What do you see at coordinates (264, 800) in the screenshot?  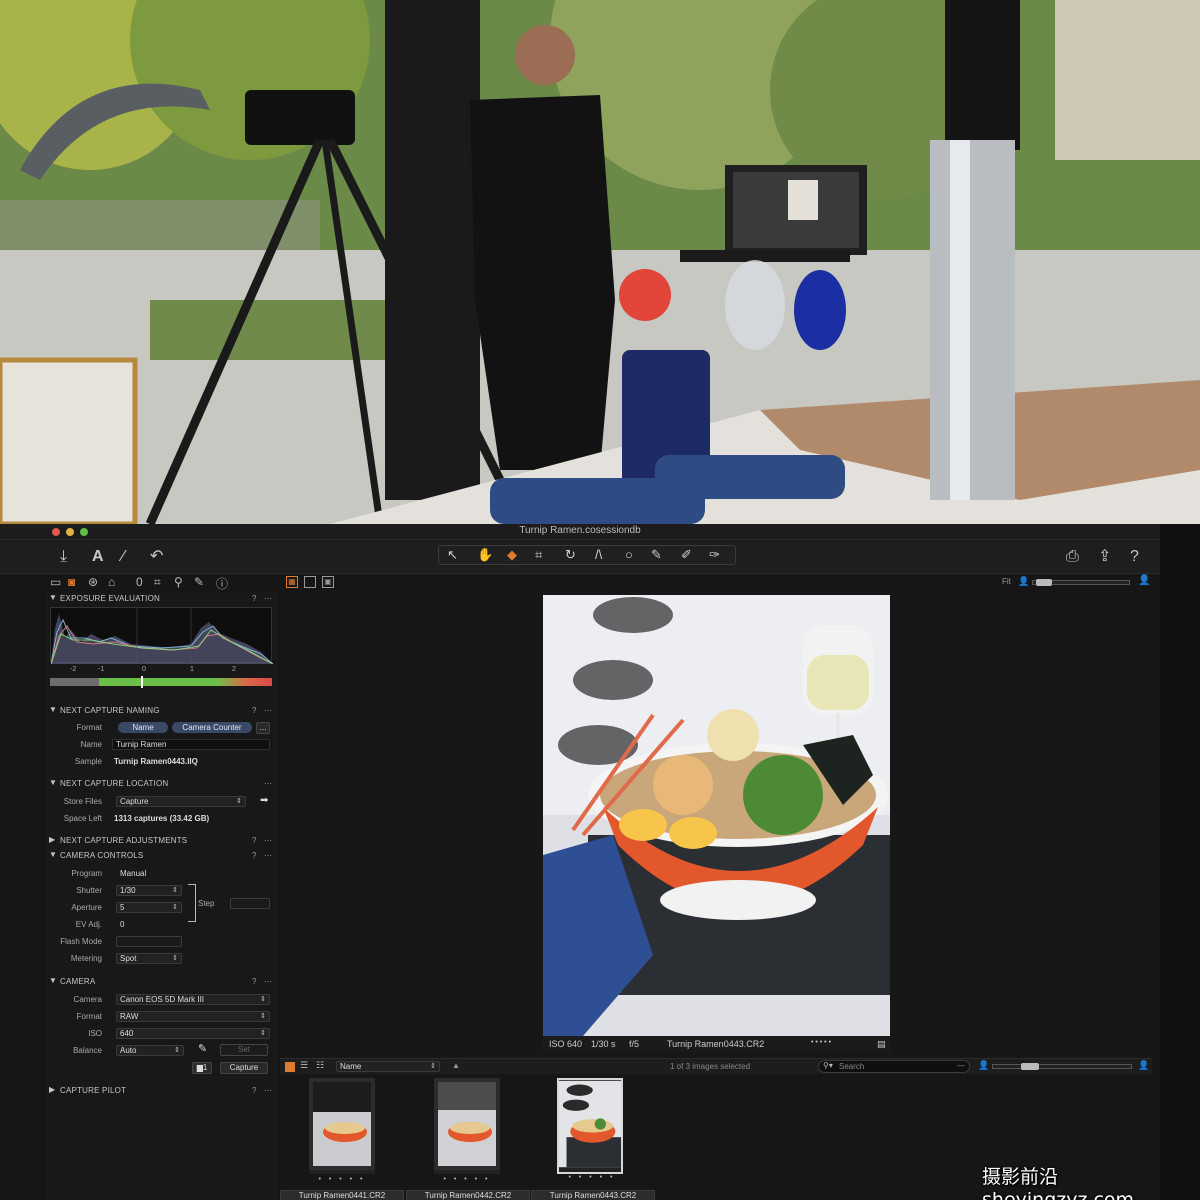 I see `arrow-right-icon: ➡` at bounding box center [264, 800].